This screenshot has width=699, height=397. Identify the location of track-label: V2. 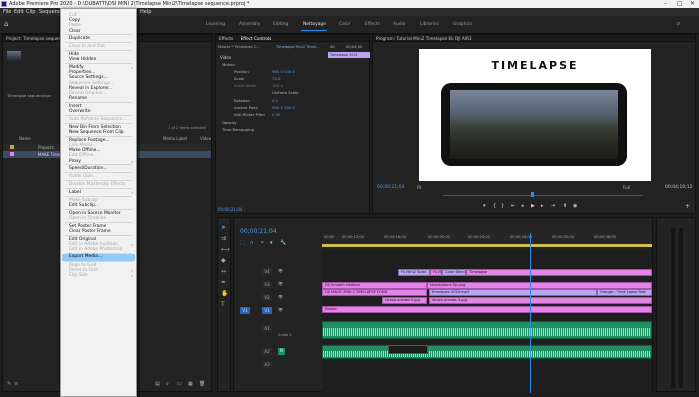
(267, 297).